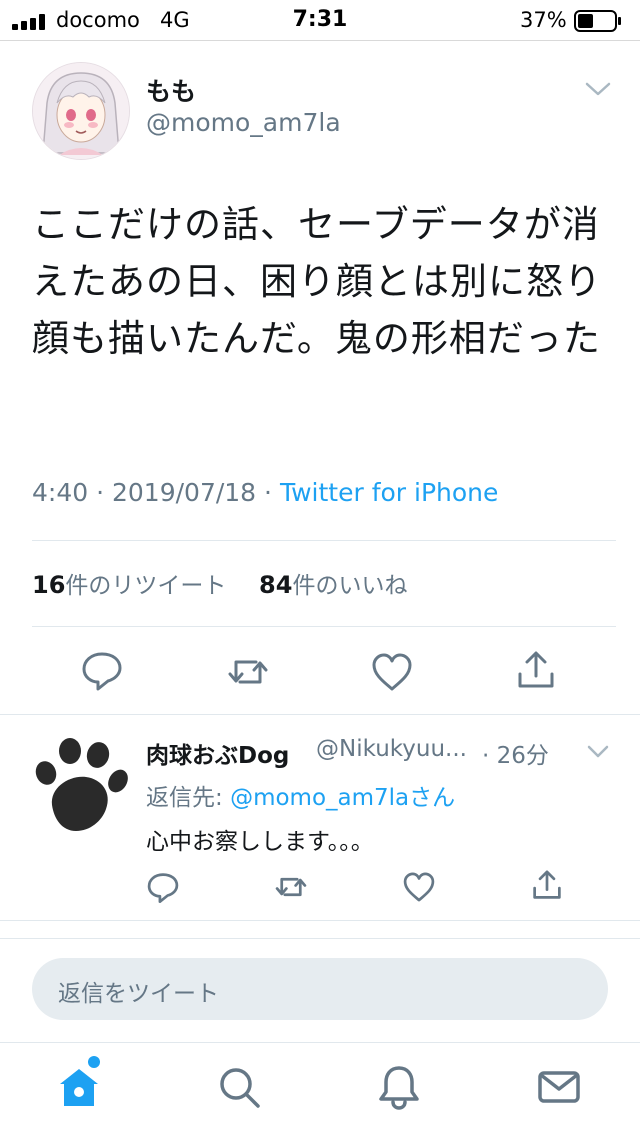 The width and height of the screenshot is (640, 1136). Describe the element at coordinates (49, 585) in the screenshot. I see `retweet-count: 16` at that location.